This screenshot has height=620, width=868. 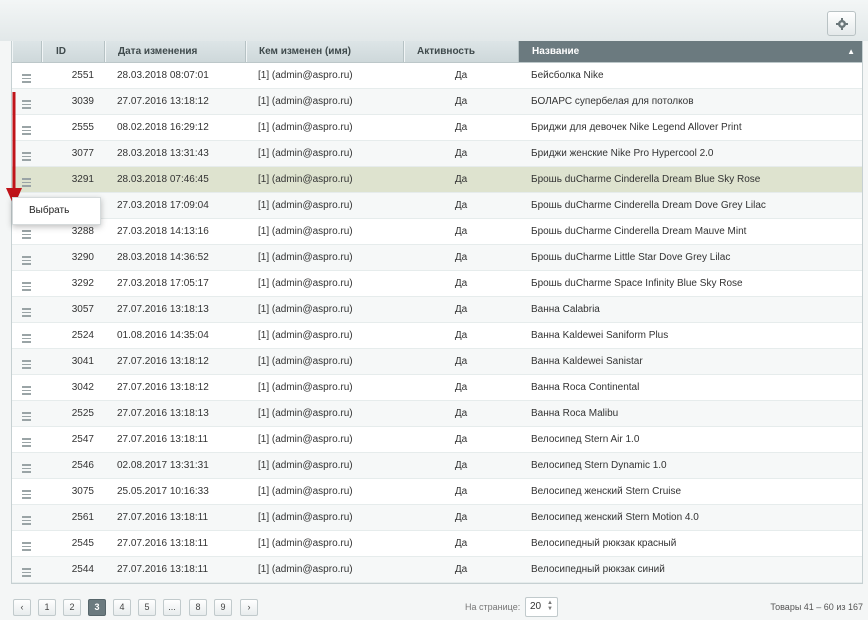 What do you see at coordinates (599, 336) in the screenshot?
I see `cell-name: Ванна Kaldewei Saniform Plus` at bounding box center [599, 336].